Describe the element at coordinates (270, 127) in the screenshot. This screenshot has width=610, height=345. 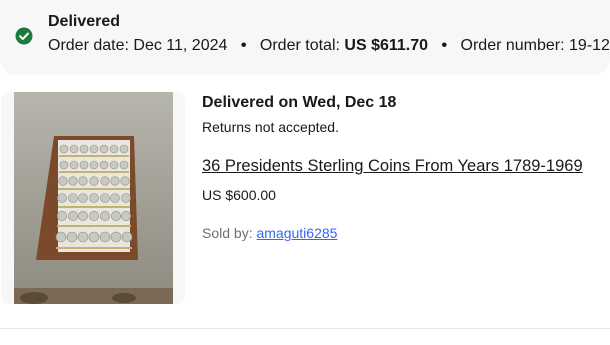
I see `returns-policy: Returns not accepted.` at that location.